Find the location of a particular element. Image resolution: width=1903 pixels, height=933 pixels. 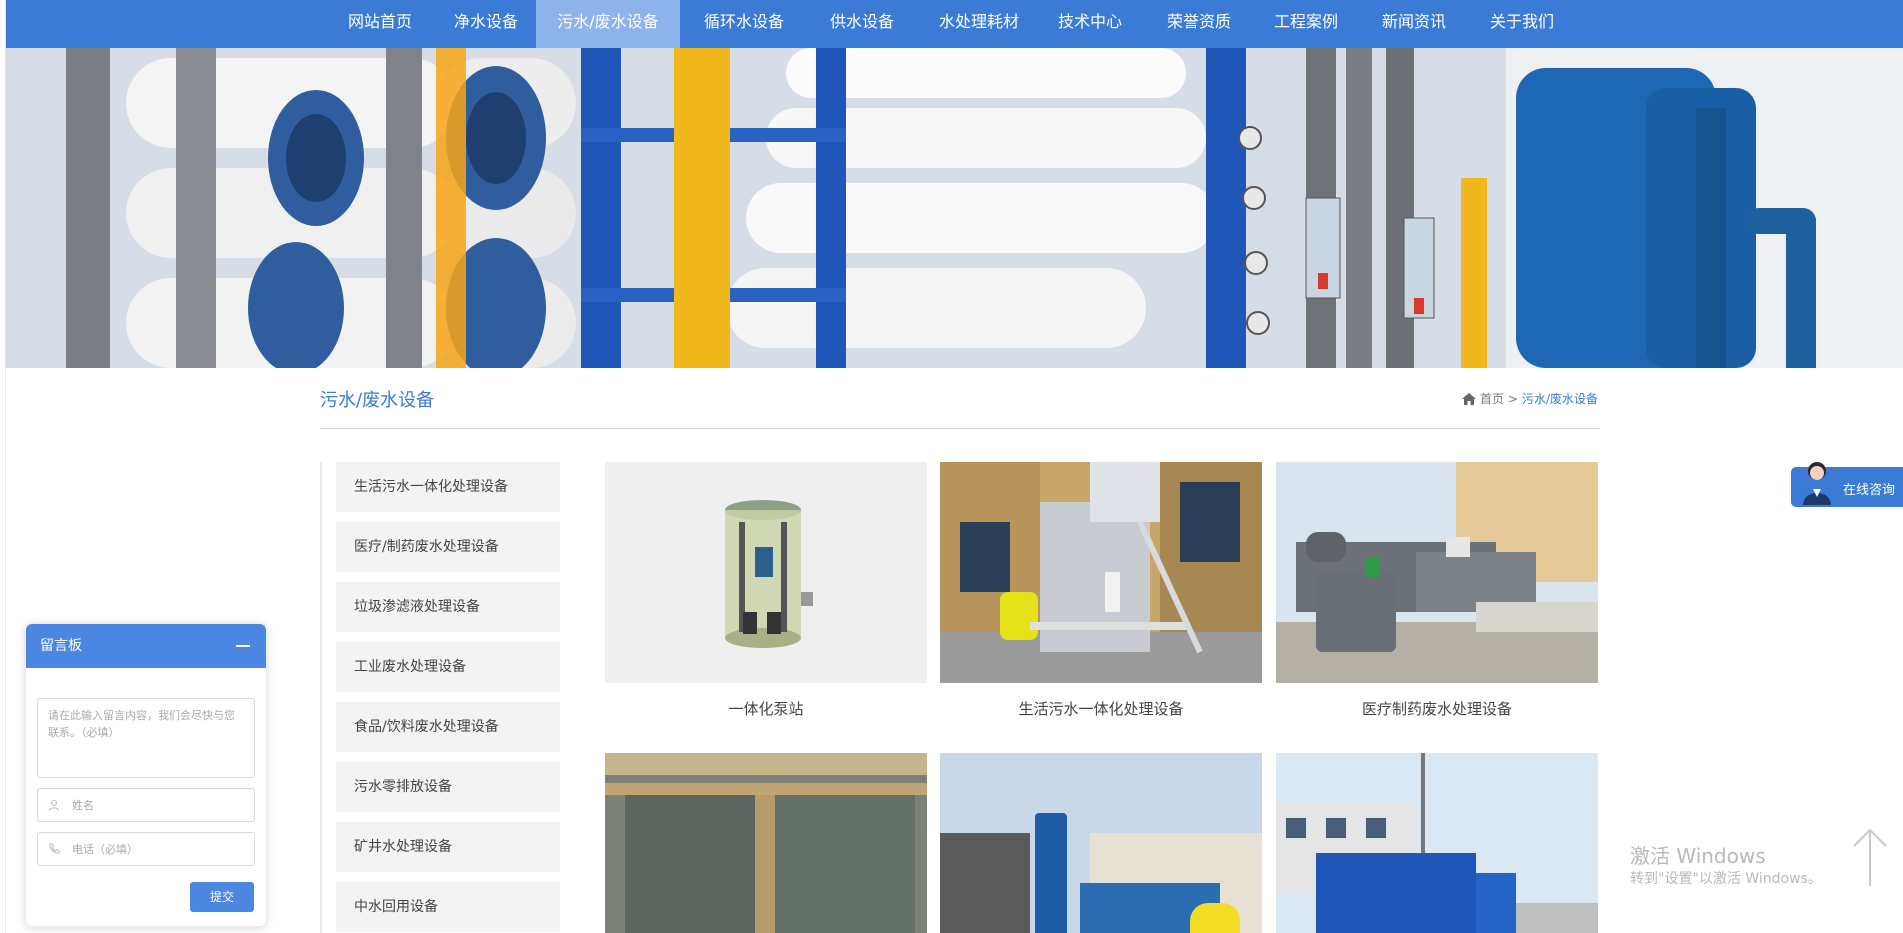

user-icon is located at coordinates (54, 805).